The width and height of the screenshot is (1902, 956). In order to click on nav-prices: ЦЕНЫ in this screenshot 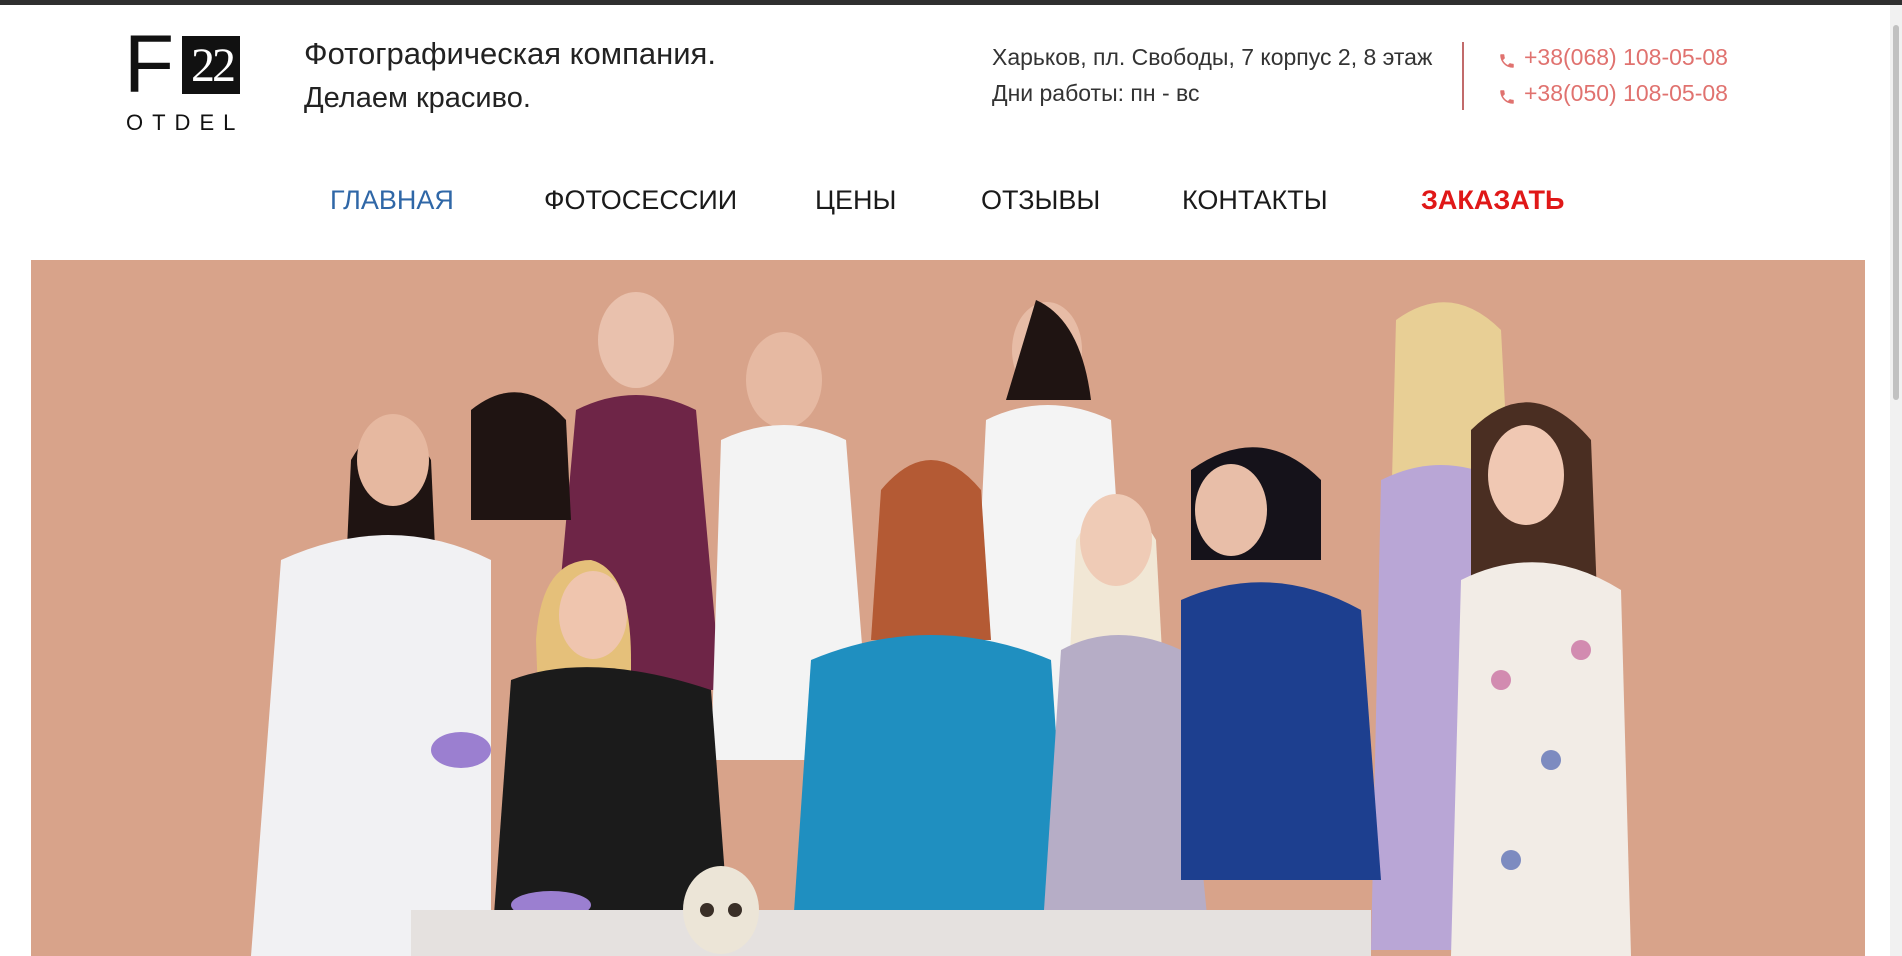, I will do `click(855, 200)`.